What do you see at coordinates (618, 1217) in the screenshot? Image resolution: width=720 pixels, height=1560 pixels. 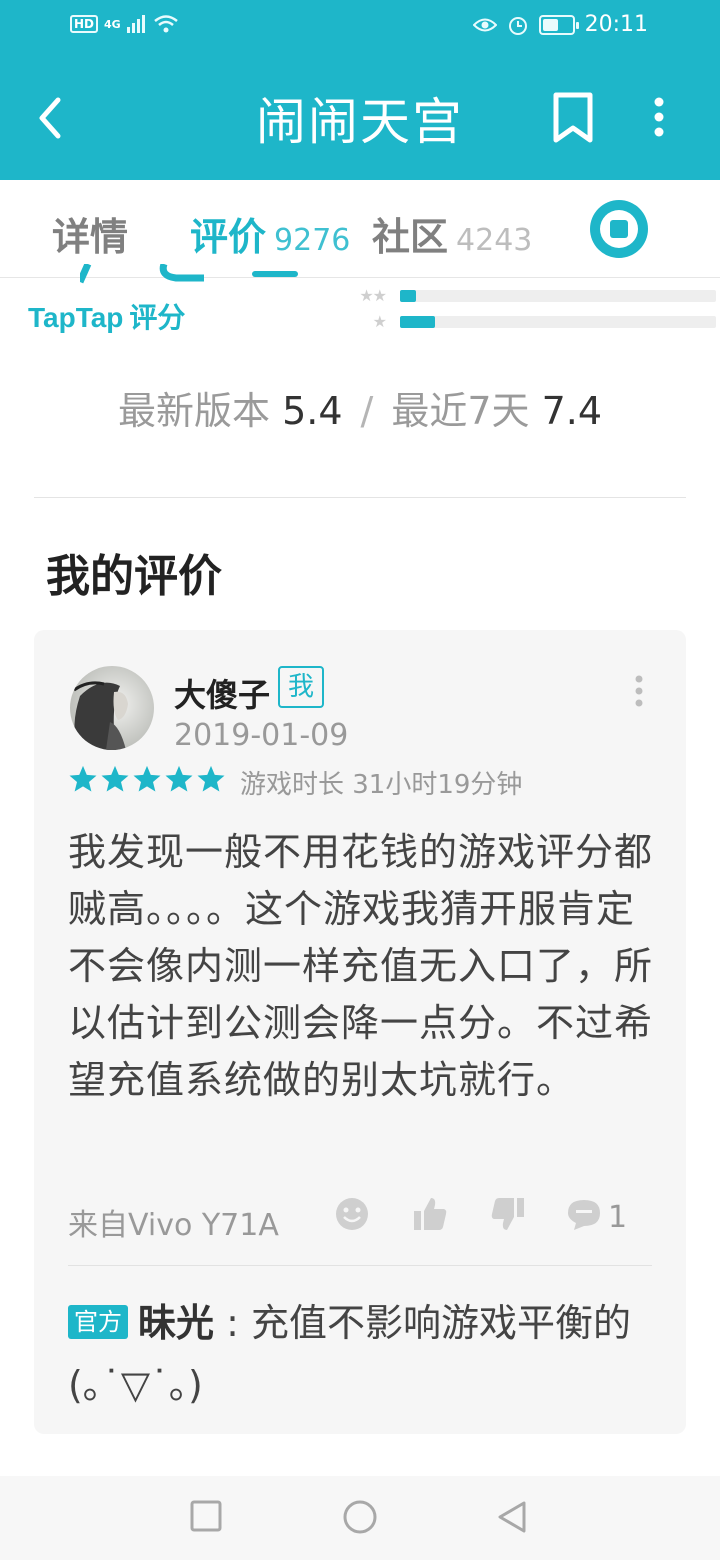 I see `reply-count: 1` at bounding box center [618, 1217].